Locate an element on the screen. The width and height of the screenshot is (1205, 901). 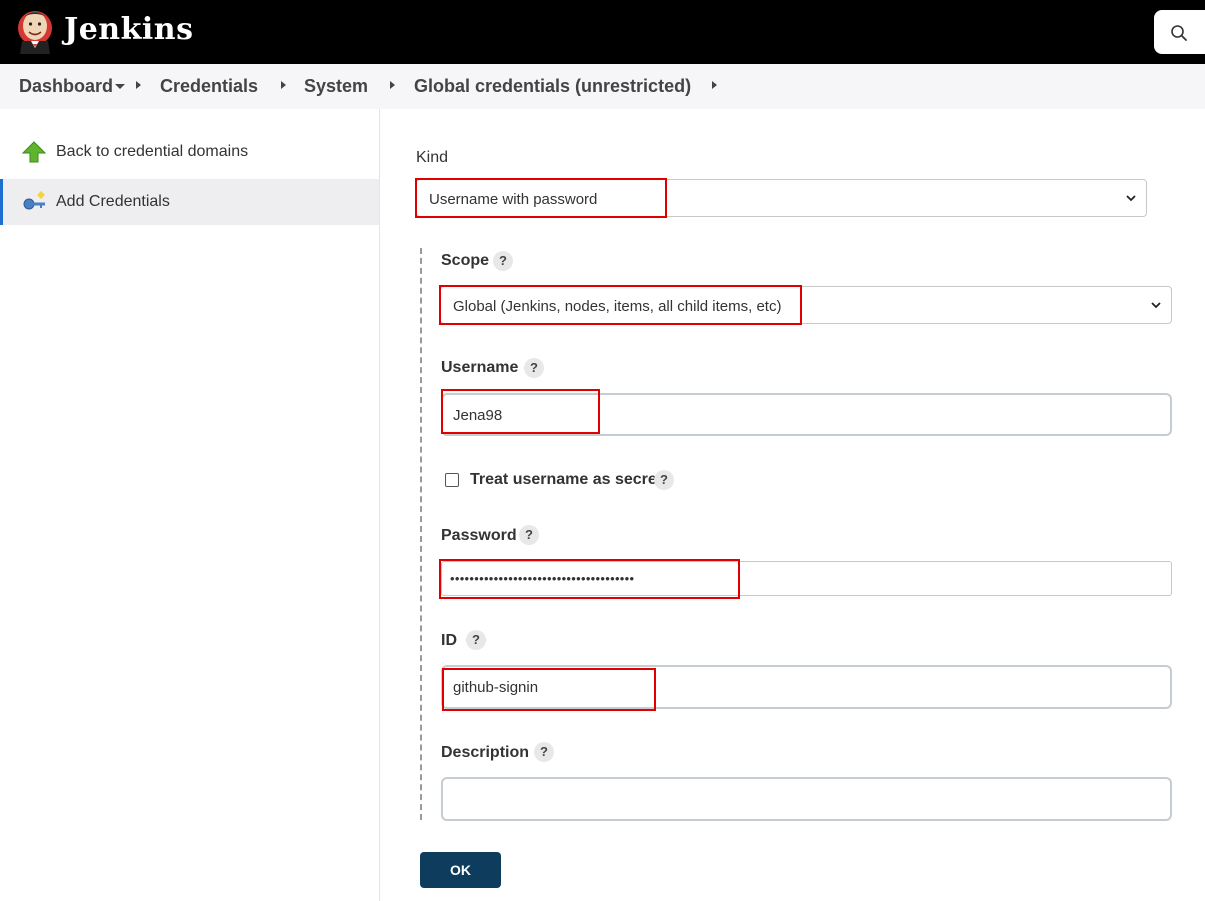
sidebar-item-label: Back to credential domains is located at coordinates (152, 151).